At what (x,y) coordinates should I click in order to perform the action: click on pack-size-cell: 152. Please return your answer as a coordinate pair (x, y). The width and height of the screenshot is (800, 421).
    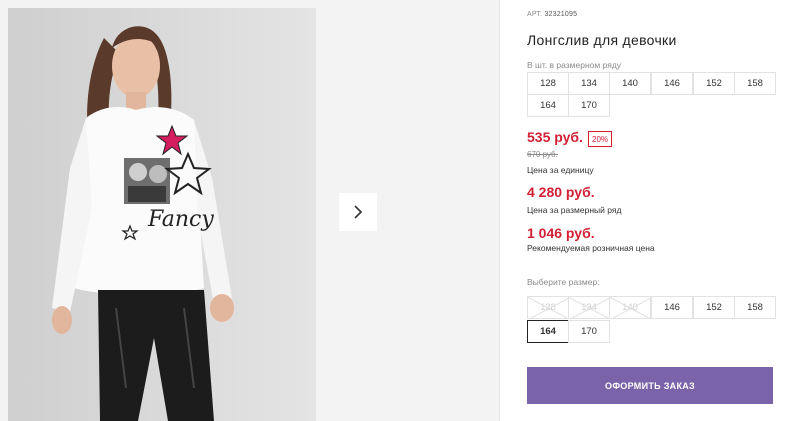
    Looking at the image, I should click on (714, 83).